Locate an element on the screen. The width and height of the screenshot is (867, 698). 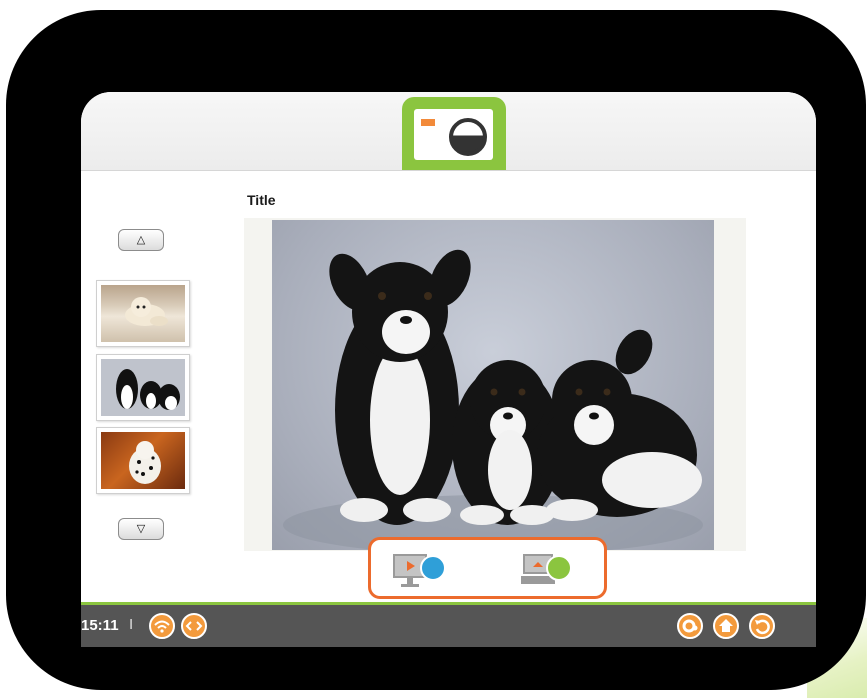
header-bar is located at coordinates (448, 131).